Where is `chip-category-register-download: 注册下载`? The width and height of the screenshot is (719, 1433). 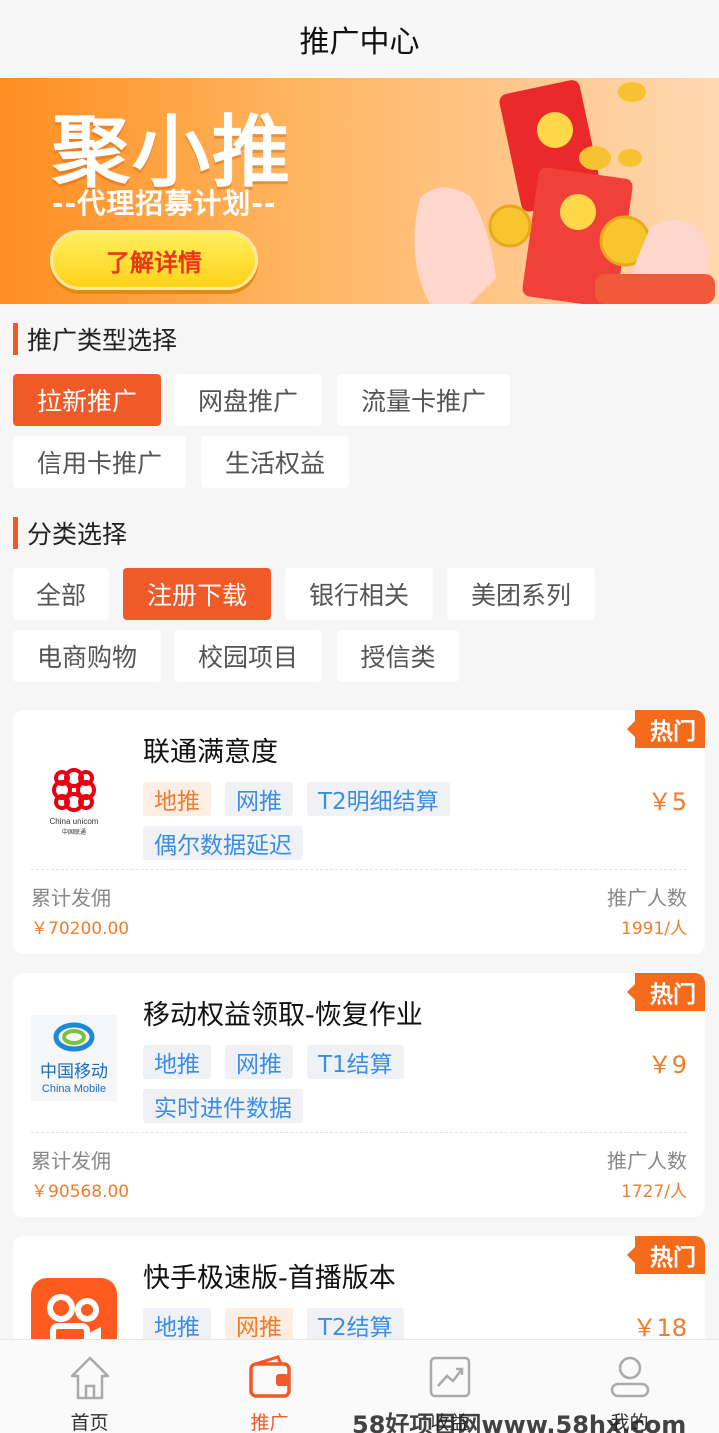
chip-category-register-download: 注册下载 is located at coordinates (197, 594).